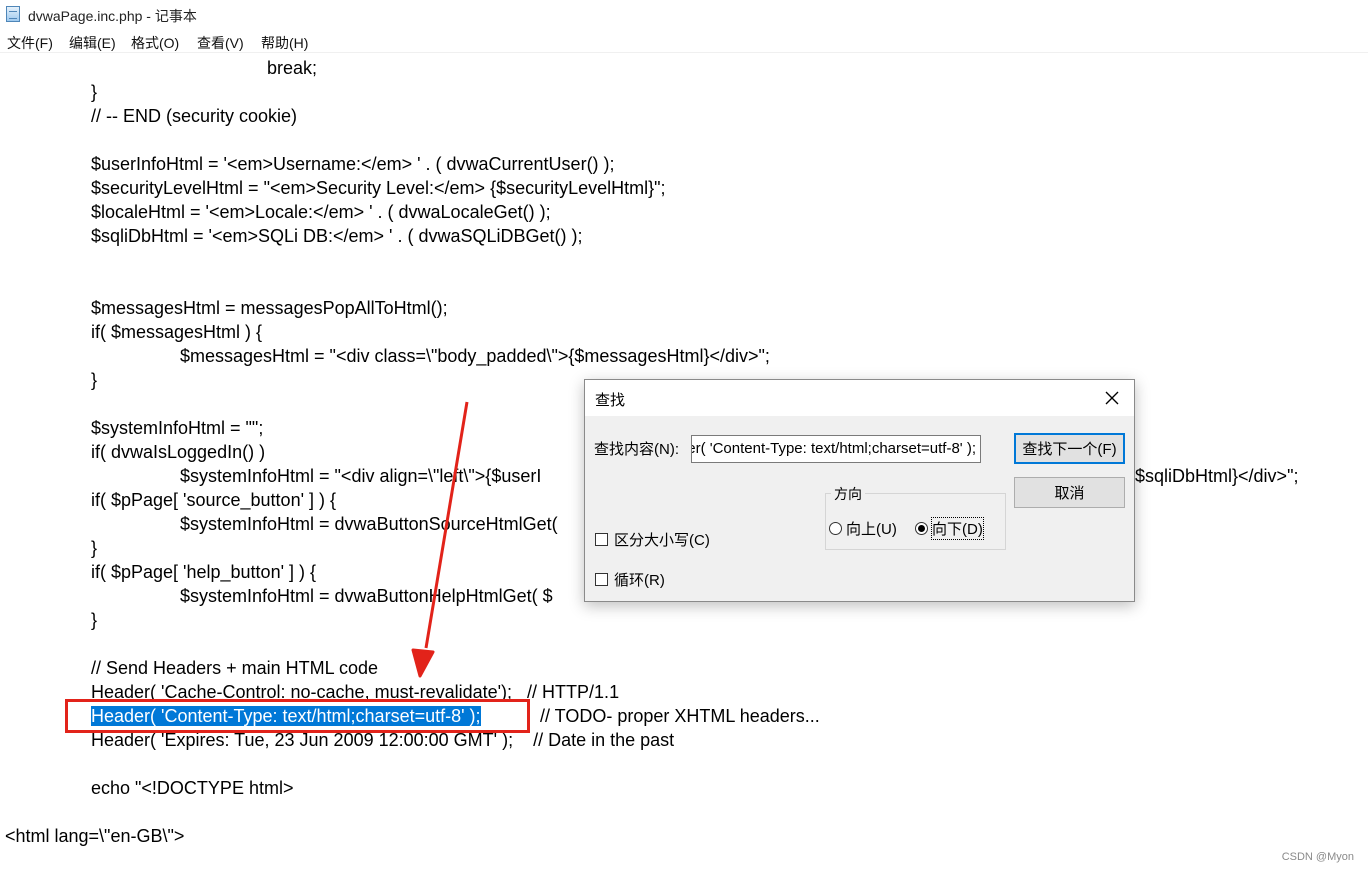 The image size is (1368, 873). What do you see at coordinates (1317, 857) in the screenshot?
I see `watermark: CSDN @Myon⁠` at bounding box center [1317, 857].